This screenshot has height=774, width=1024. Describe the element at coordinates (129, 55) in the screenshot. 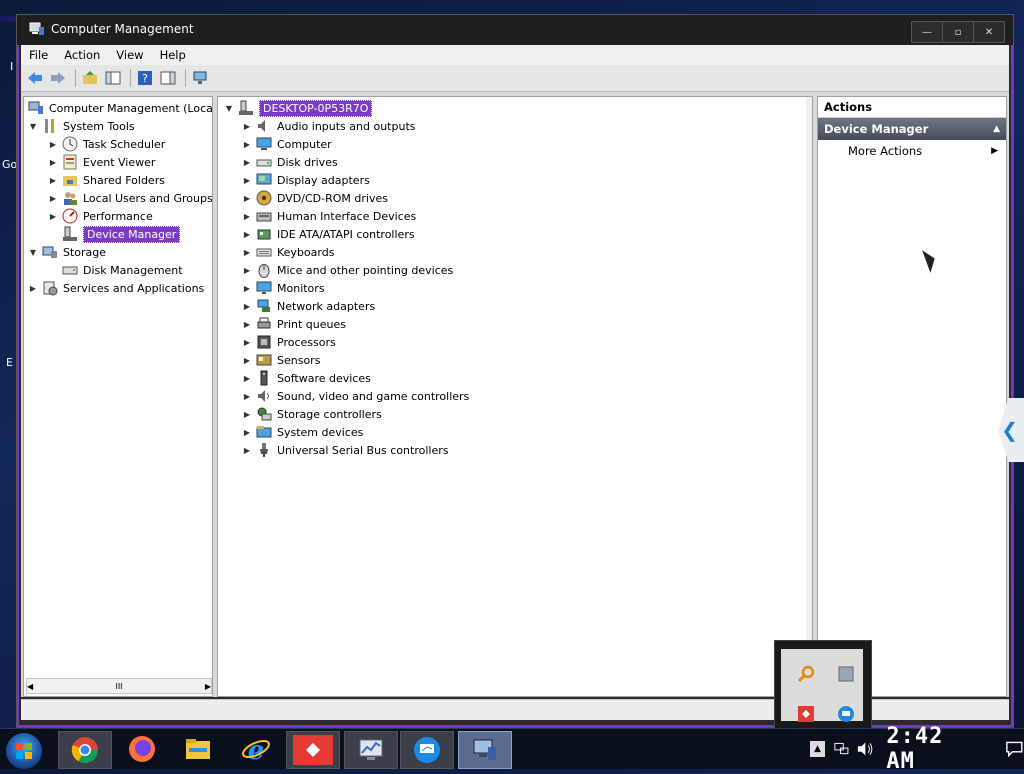

I see `menu-view: View` at that location.